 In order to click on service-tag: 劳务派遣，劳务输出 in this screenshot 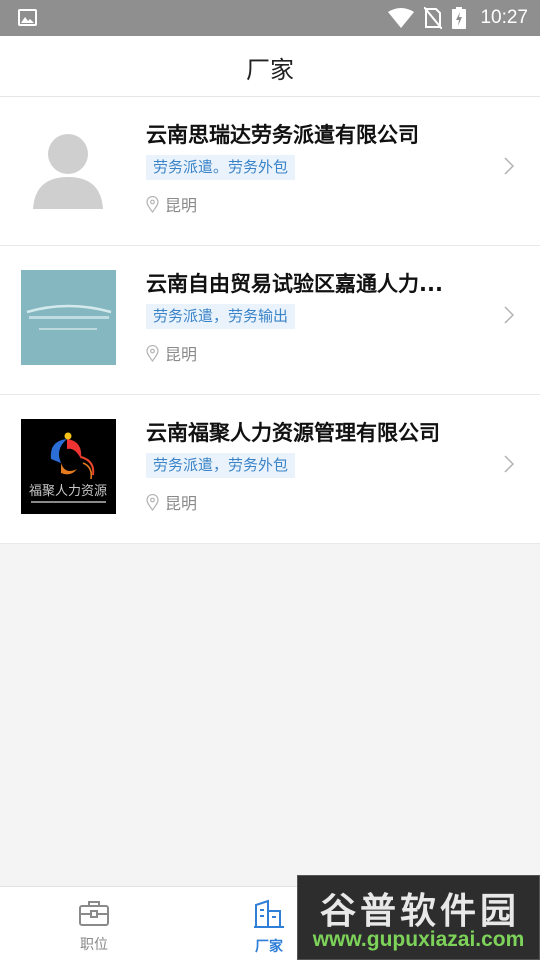, I will do `click(221, 316)`.